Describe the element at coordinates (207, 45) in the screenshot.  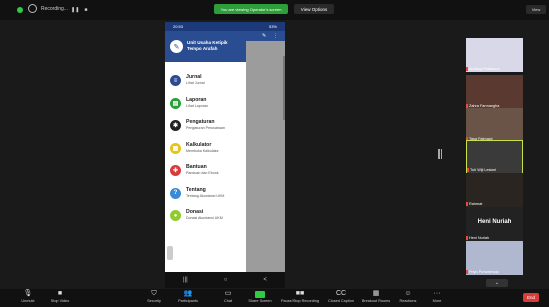
I see `drawer-title: Unit Usaha Ketipik Tempo Arafah` at that location.